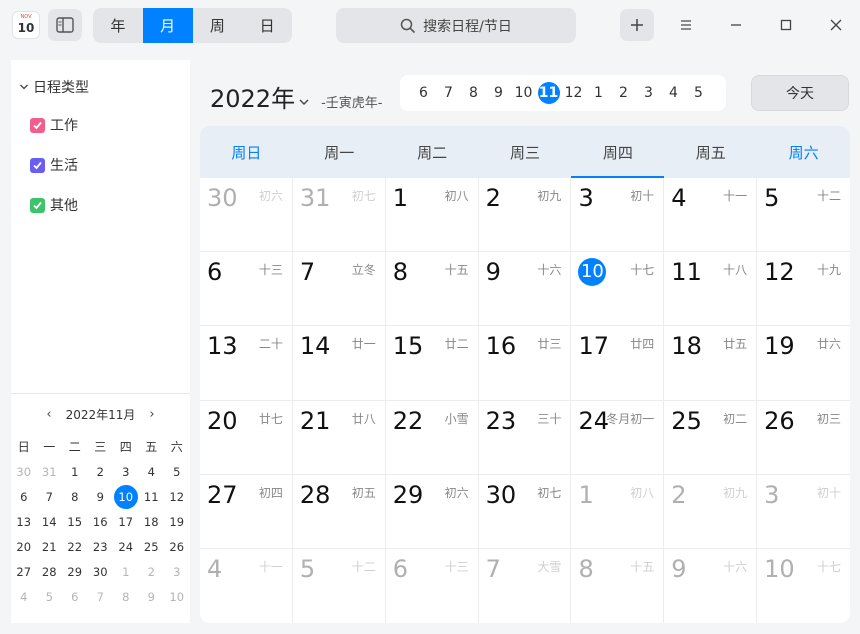  Describe the element at coordinates (803, 437) in the screenshot. I see `day-cell: 26 初三` at that location.